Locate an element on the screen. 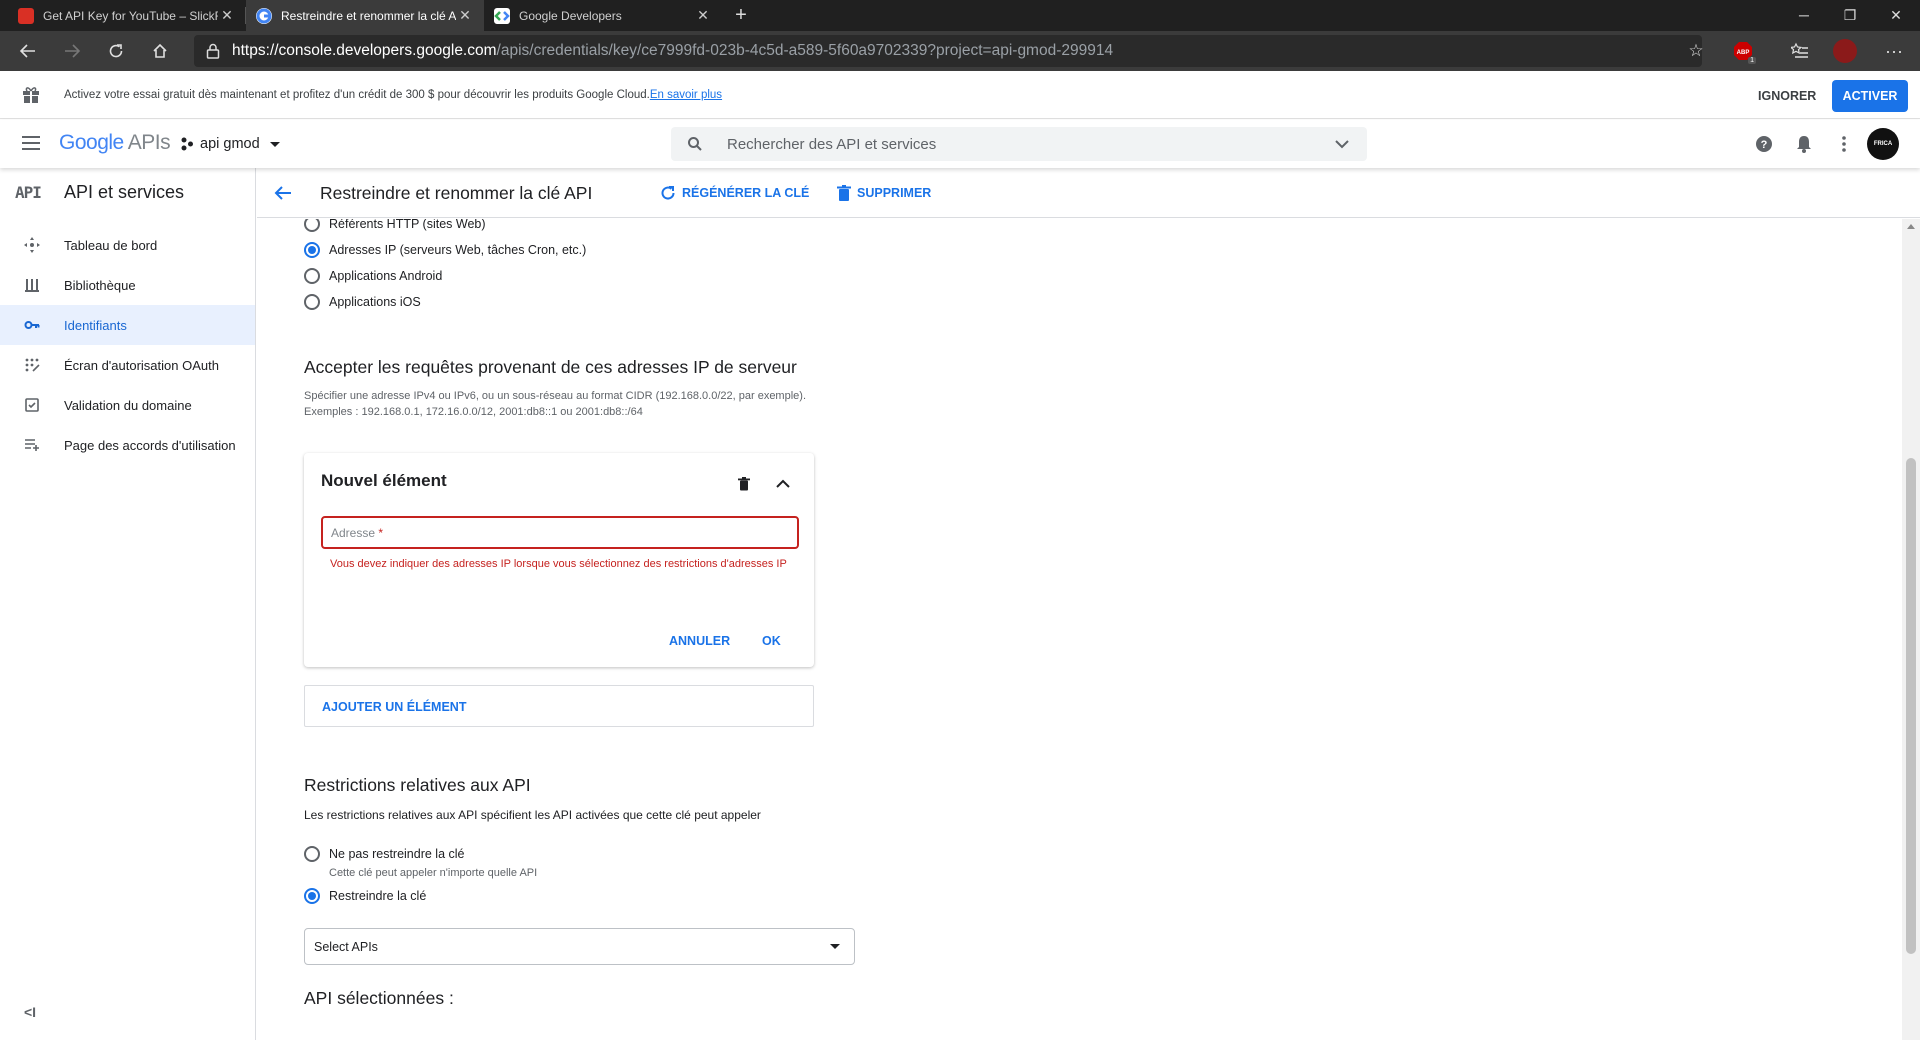 This screenshot has width=1920, height=1040. browser-tab: Get API Key for YouTube – SlickR ✕ is located at coordinates (127, 15).